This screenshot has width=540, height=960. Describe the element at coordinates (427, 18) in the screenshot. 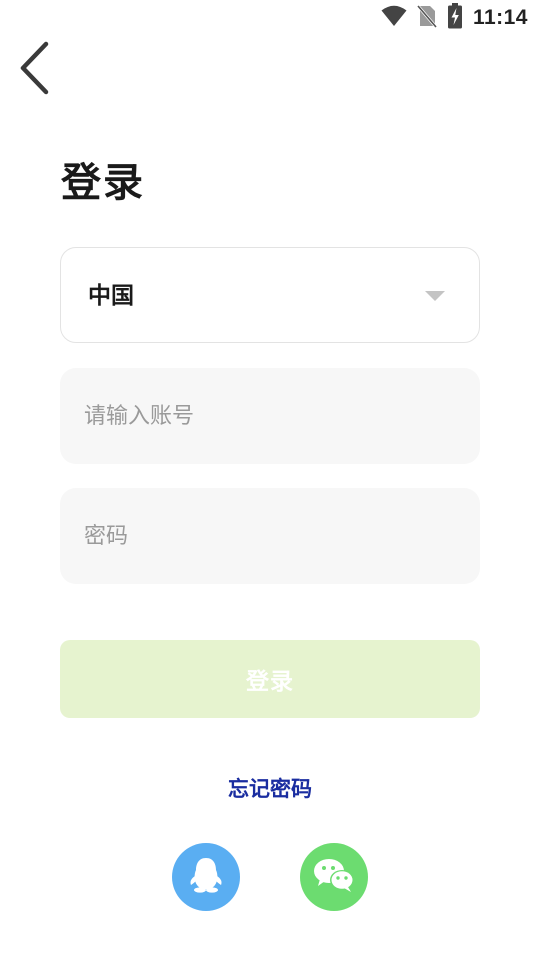

I see `no-sim-icon` at that location.